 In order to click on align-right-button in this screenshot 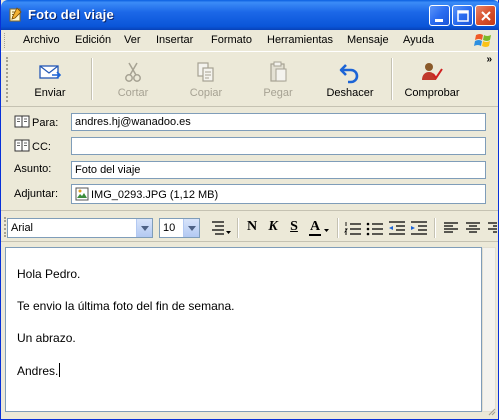, I will do `click(491, 228)`.